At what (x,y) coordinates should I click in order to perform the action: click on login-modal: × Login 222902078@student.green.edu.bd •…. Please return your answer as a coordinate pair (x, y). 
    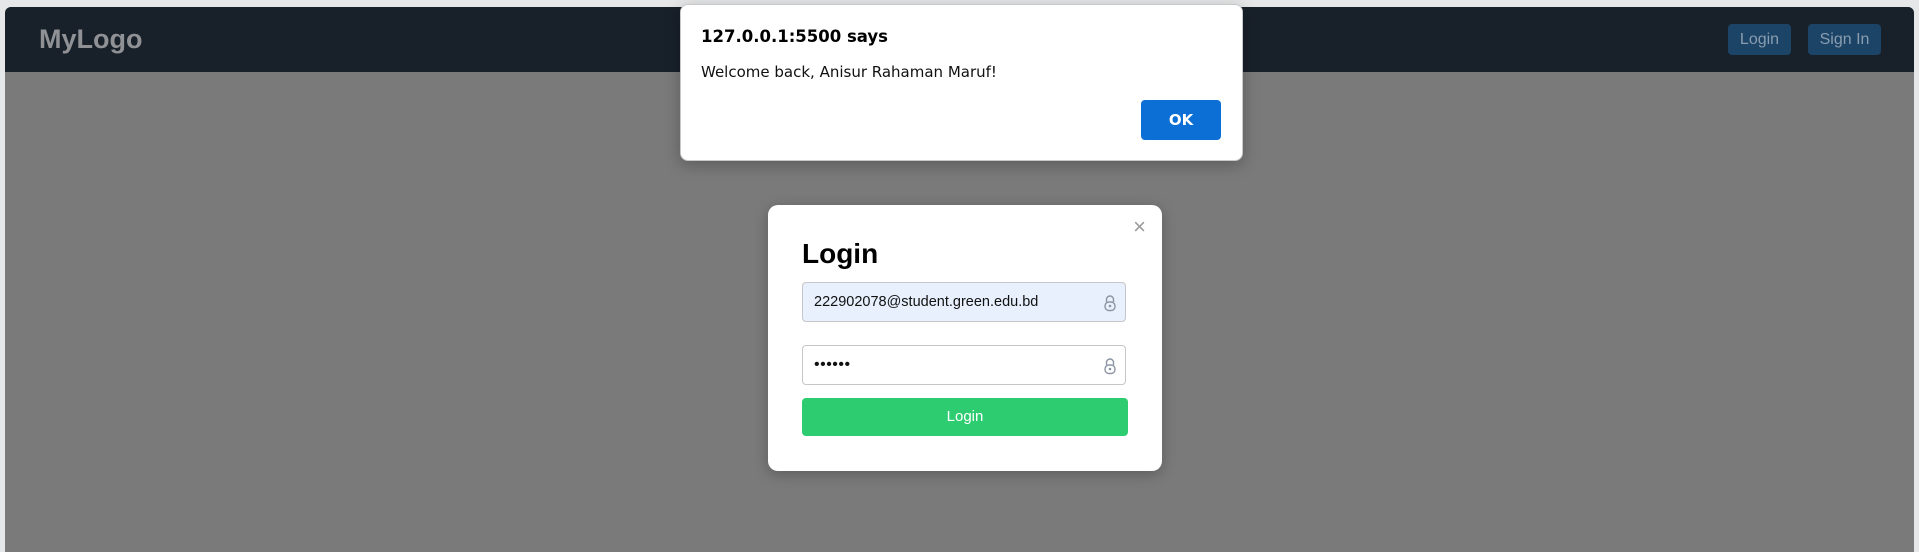
    Looking at the image, I should click on (965, 338).